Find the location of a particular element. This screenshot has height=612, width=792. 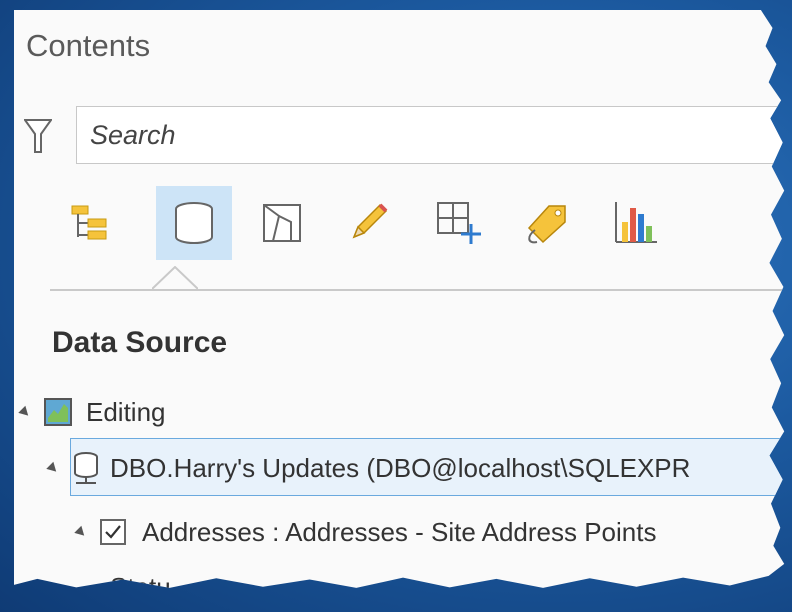

section-title: Data Source is located at coordinates (140, 342).